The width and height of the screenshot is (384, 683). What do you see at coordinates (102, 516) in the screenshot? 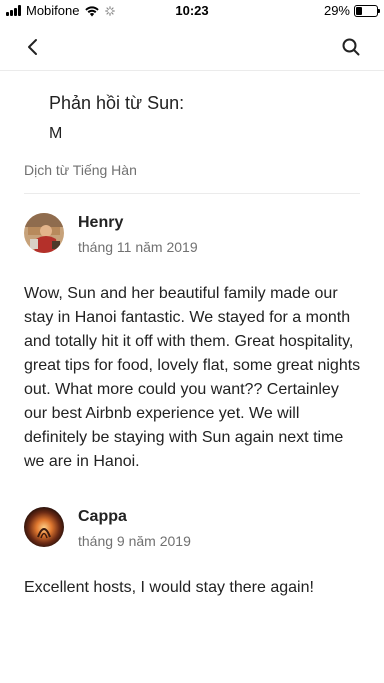
I see `reviewer-name: Cappa` at bounding box center [102, 516].